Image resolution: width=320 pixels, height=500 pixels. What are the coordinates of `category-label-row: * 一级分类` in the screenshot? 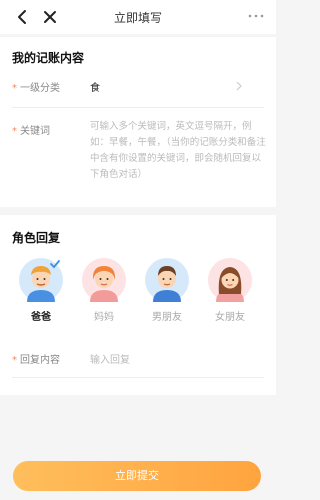 It's located at (36, 86).